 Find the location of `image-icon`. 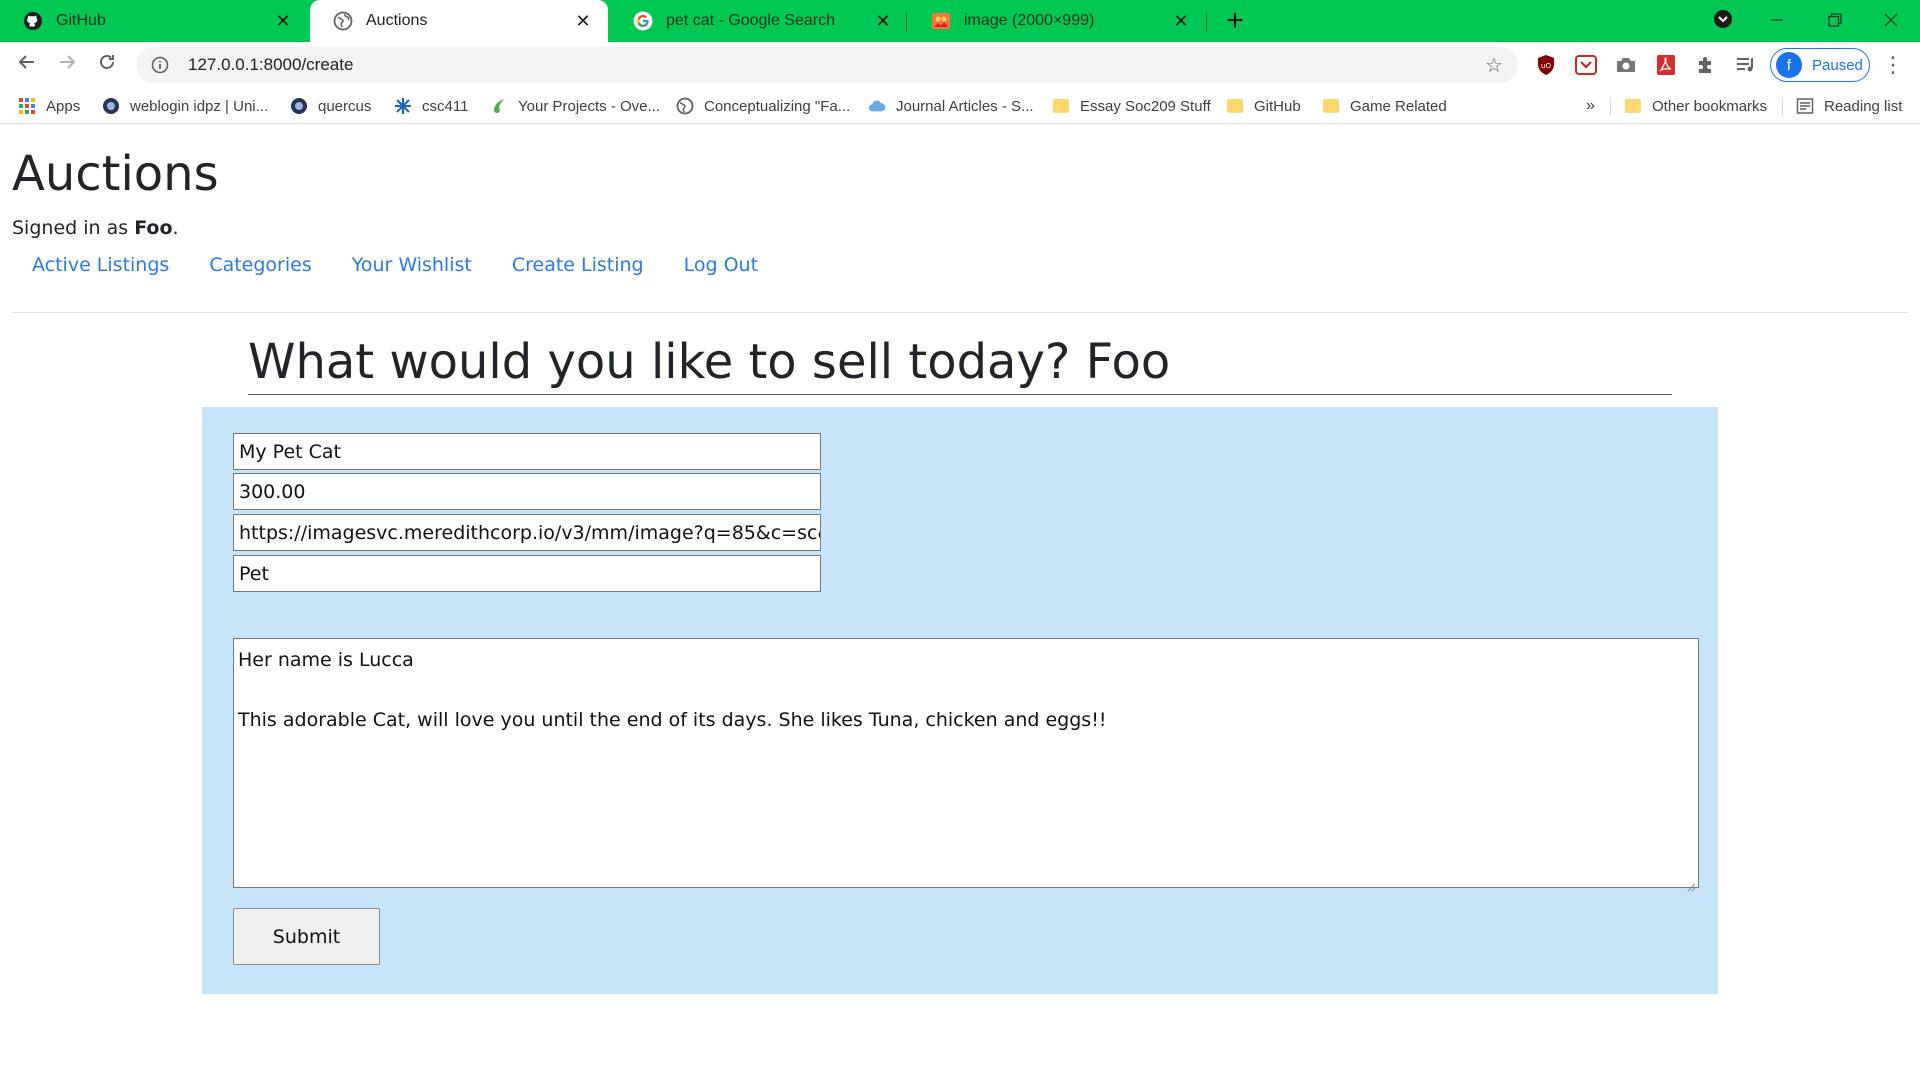

image-icon is located at coordinates (941, 21).